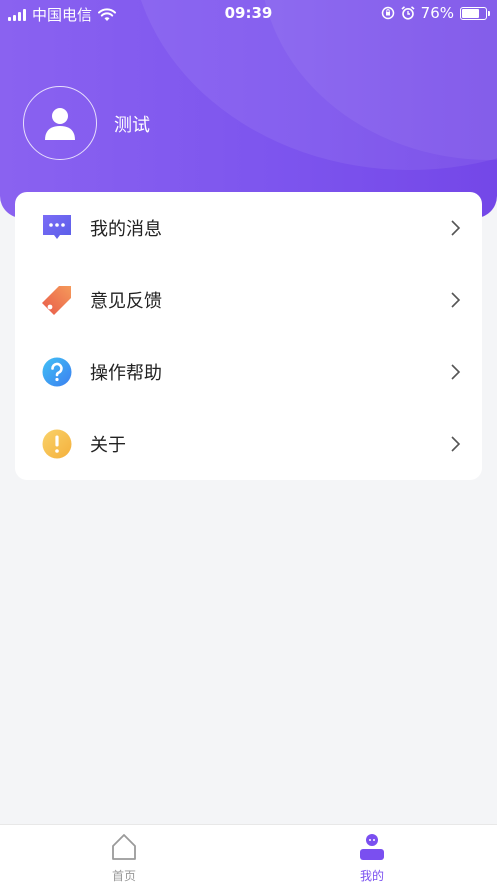 The image size is (497, 883). Describe the element at coordinates (126, 229) in the screenshot. I see `menu-item-label: 我的消息` at that location.